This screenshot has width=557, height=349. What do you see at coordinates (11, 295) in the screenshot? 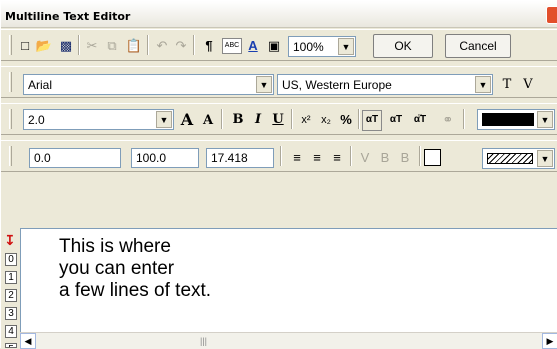
I see `line-number: 2` at bounding box center [11, 295].